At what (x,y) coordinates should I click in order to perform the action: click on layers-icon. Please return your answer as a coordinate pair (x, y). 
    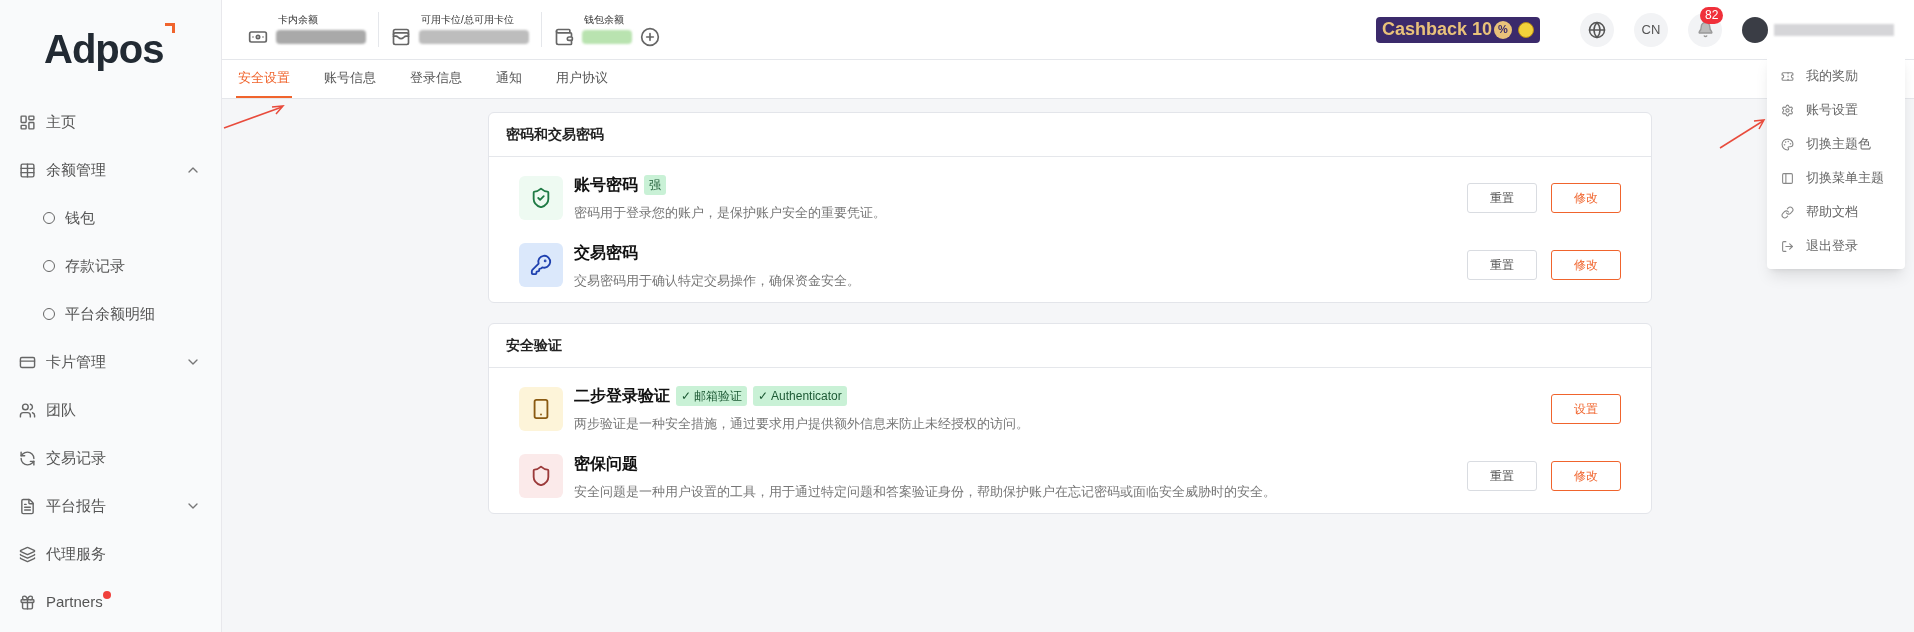
    Looking at the image, I should click on (27, 554).